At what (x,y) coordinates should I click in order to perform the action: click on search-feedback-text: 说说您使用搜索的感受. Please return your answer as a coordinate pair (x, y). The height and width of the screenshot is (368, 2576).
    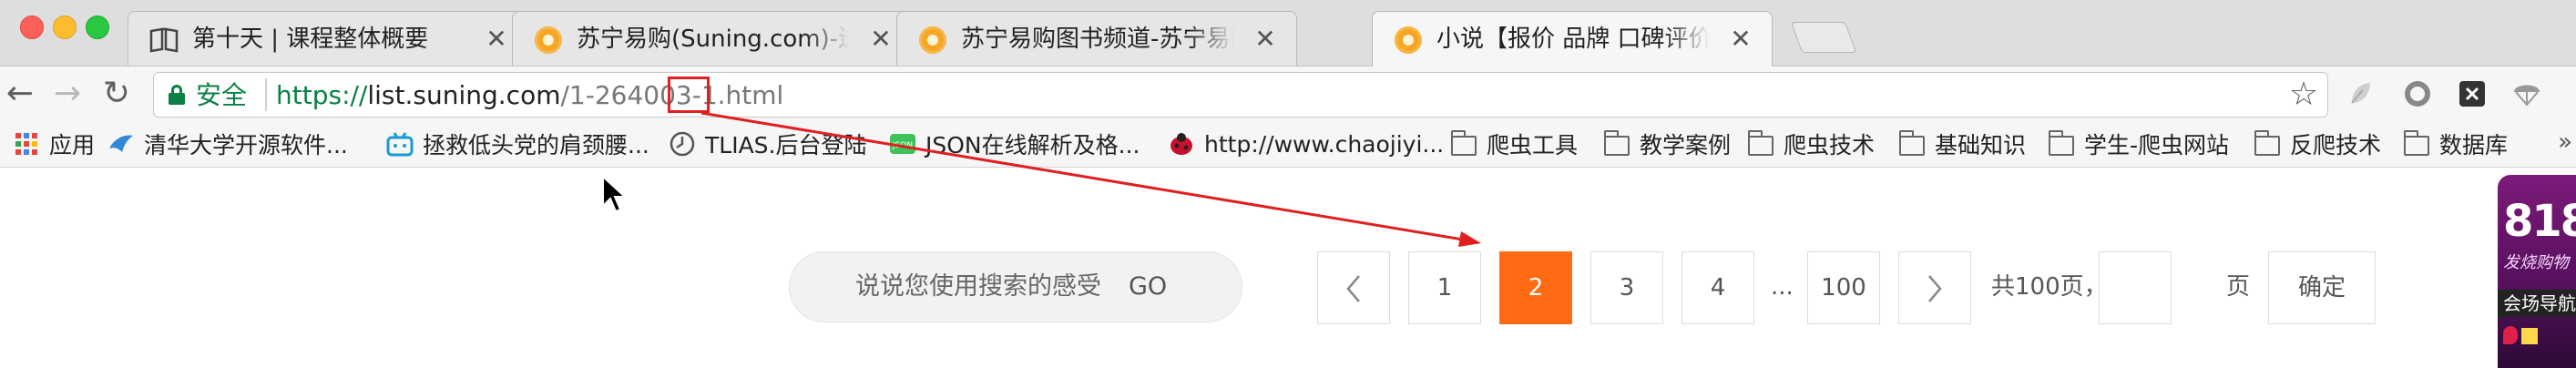
    Looking at the image, I should click on (978, 286).